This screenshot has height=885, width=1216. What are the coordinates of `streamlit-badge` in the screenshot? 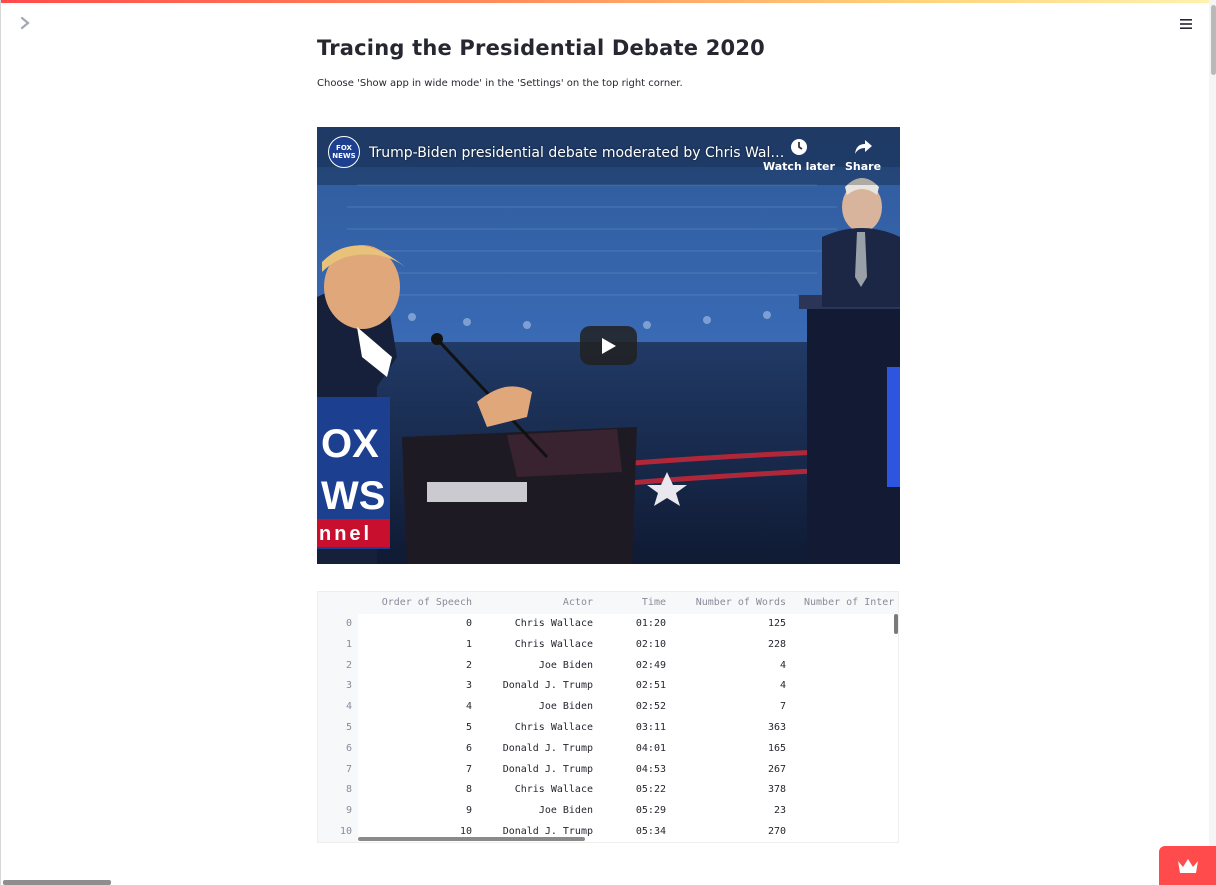 It's located at (1187, 865).